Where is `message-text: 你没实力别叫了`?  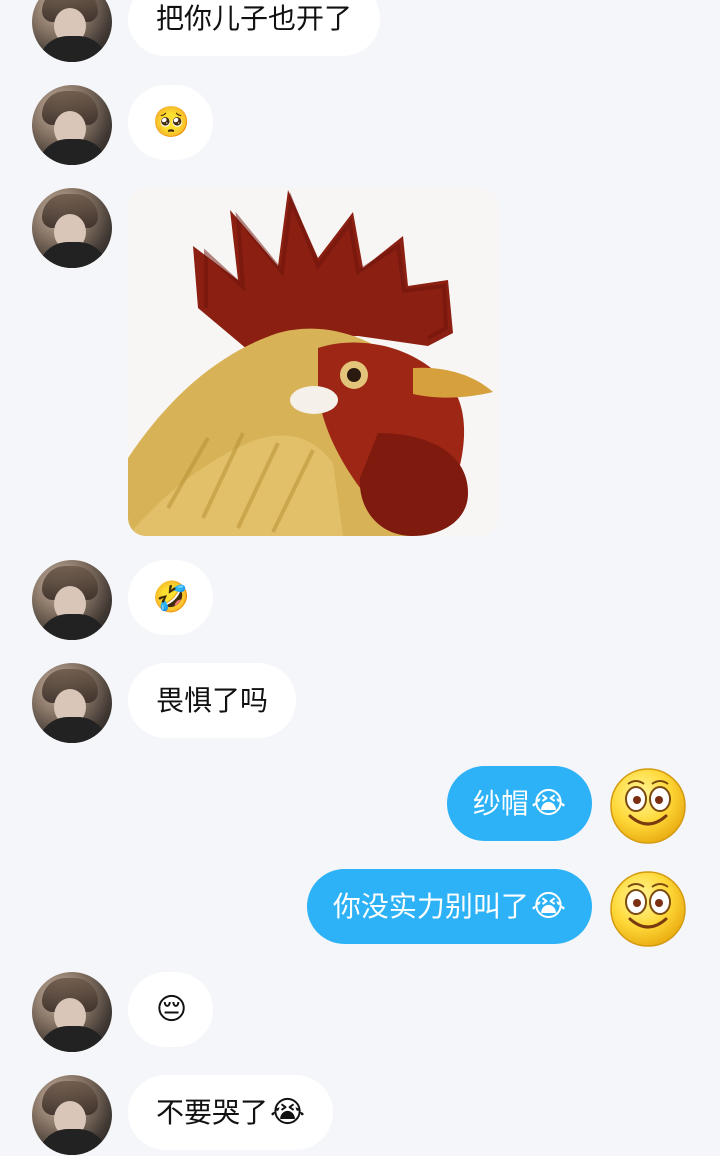 message-text: 你没实力别叫了 is located at coordinates (430, 906).